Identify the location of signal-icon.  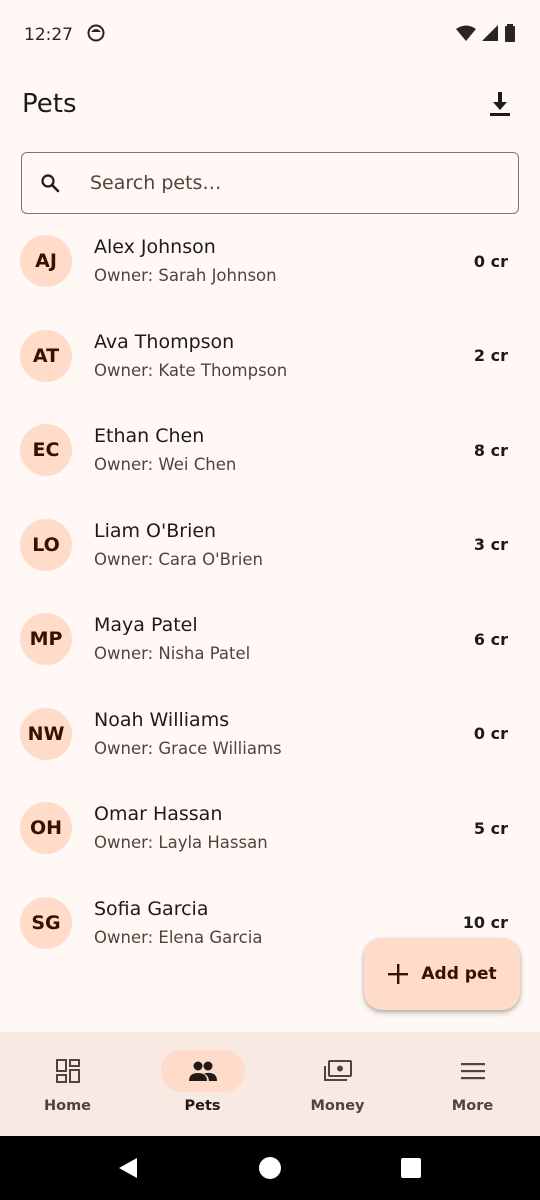
(490, 35).